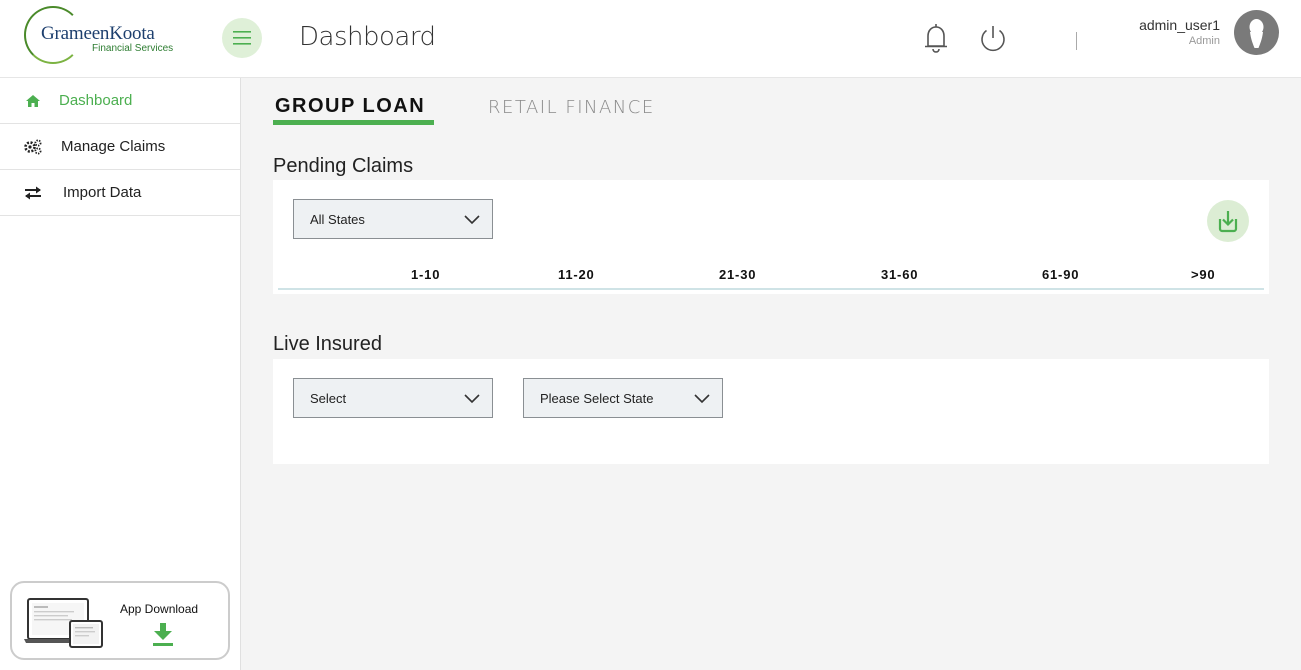 The image size is (1301, 670). What do you see at coordinates (426, 274) in the screenshot?
I see `column-header: 1-10` at bounding box center [426, 274].